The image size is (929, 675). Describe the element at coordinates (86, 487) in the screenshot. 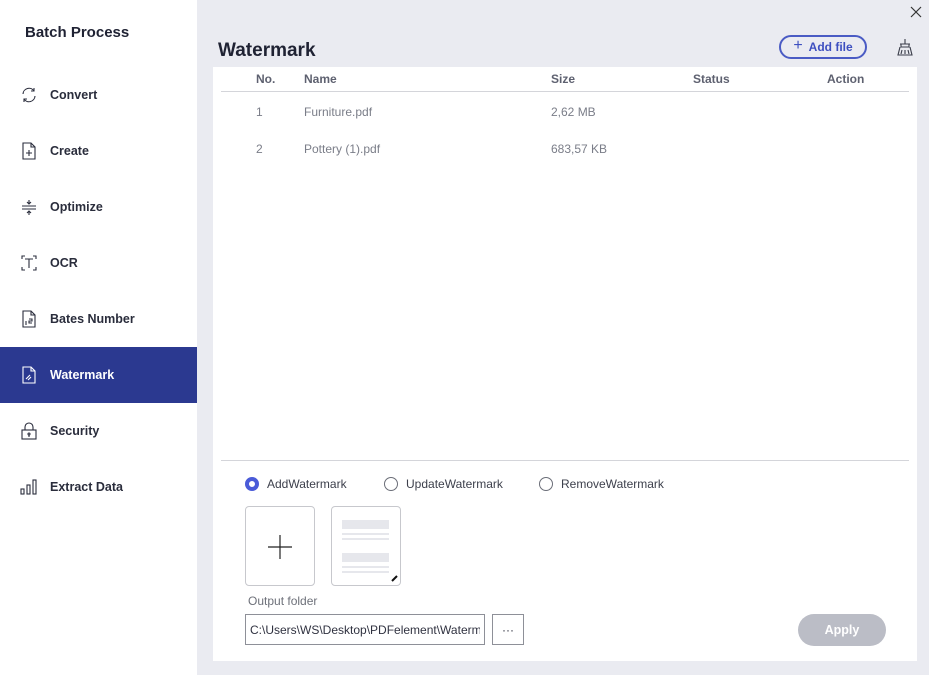

I see `sidebar-item-label: Extract Data` at that location.